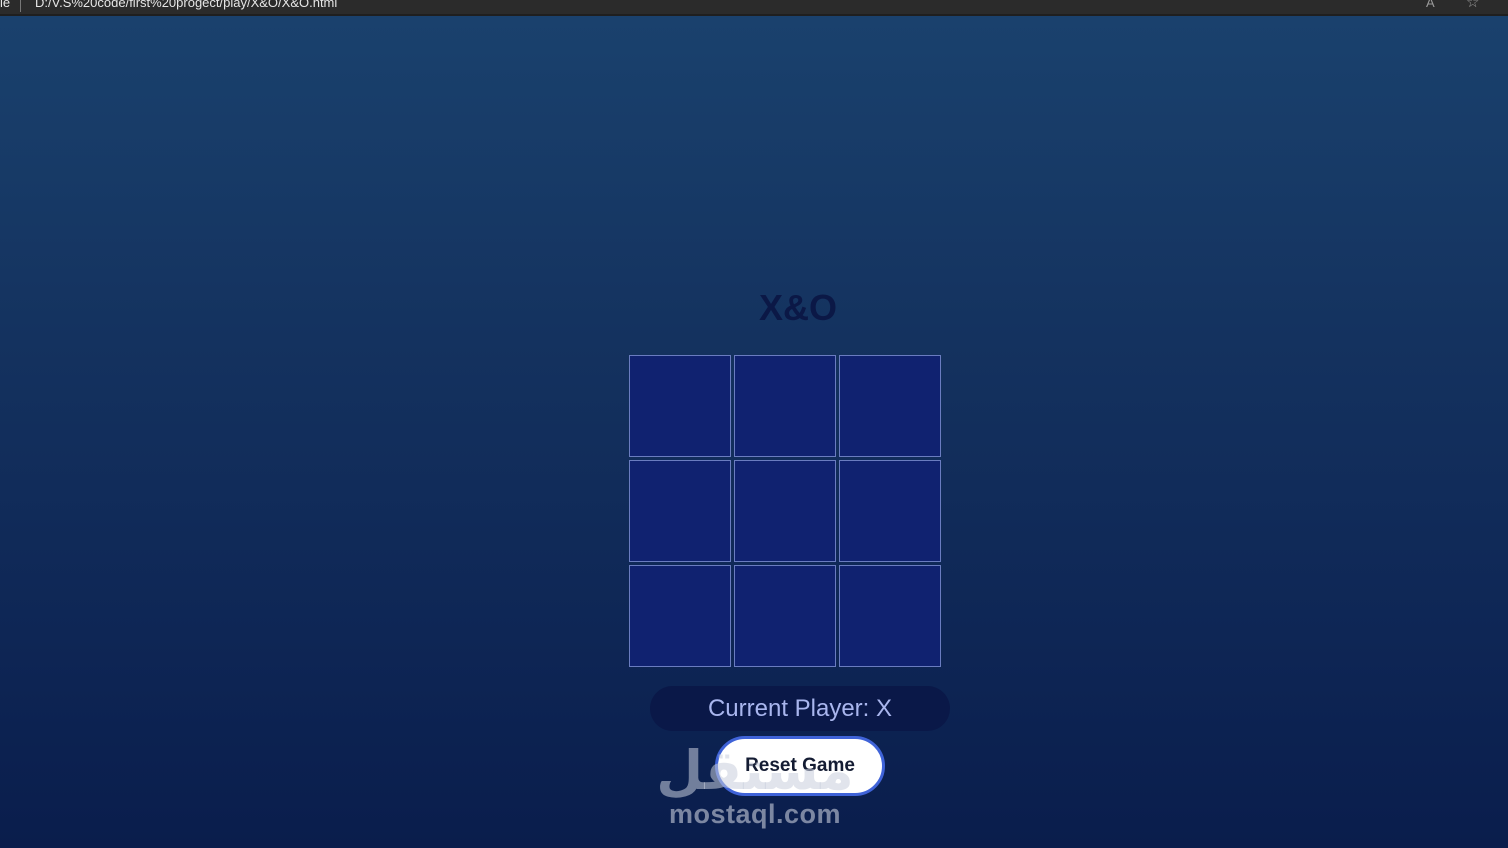  I want to click on current-player-text: Current Player: X, so click(800, 708).